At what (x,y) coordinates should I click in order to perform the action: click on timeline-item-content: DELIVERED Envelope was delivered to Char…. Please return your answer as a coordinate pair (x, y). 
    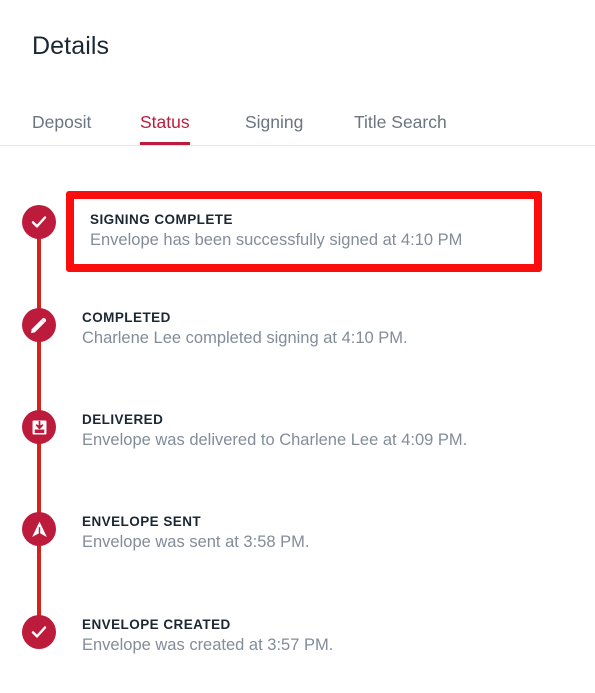
    Looking at the image, I should click on (317, 431).